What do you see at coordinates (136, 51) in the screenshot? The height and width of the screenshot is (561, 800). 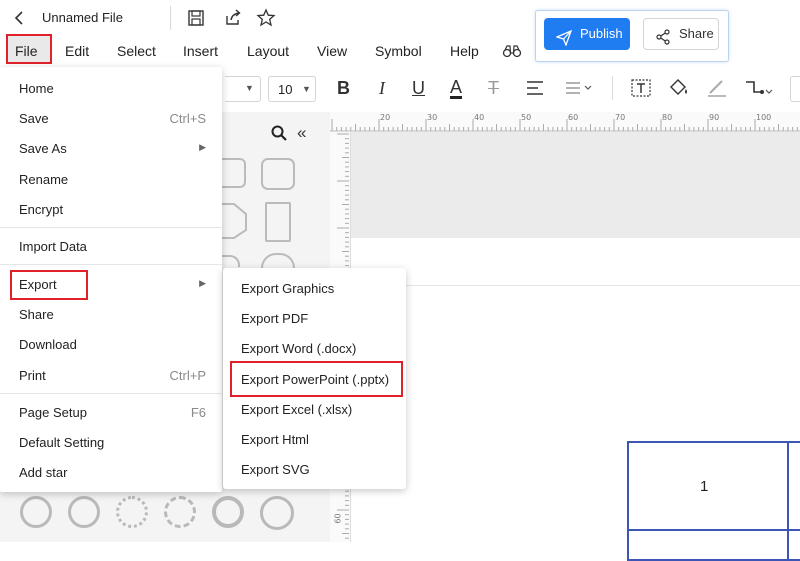 I see `menu-select: Select` at bounding box center [136, 51].